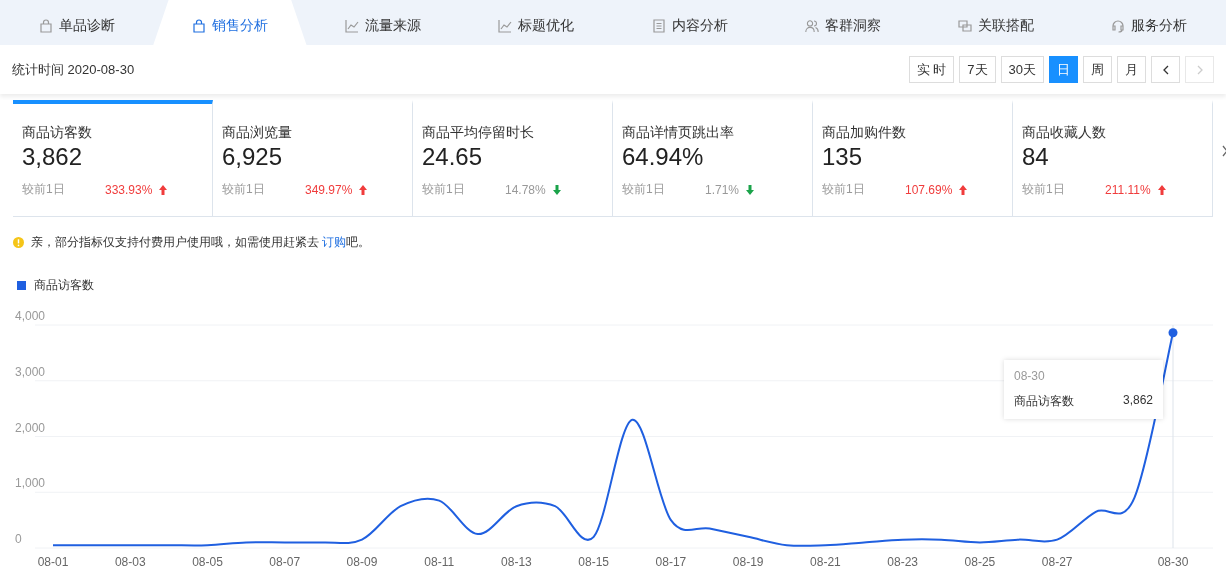 The width and height of the screenshot is (1226, 581). What do you see at coordinates (525, 189) in the screenshot?
I see `change-value: 14.78%` at bounding box center [525, 189].